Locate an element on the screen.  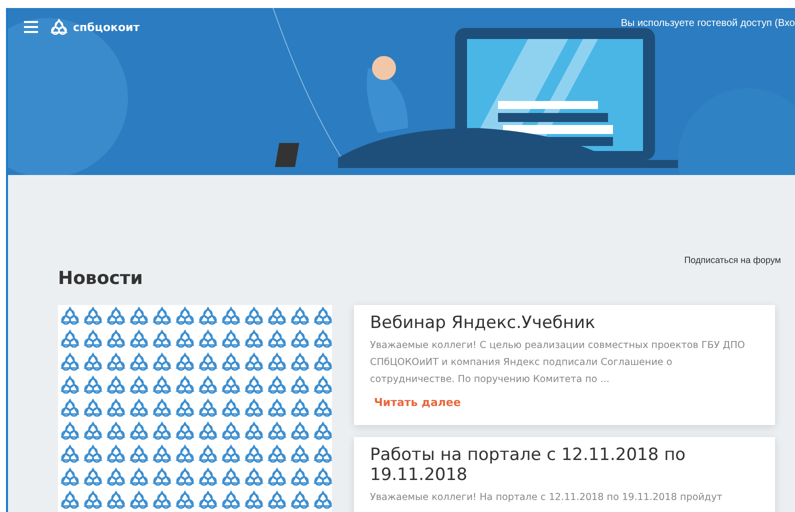
logo-icon is located at coordinates (59, 27).